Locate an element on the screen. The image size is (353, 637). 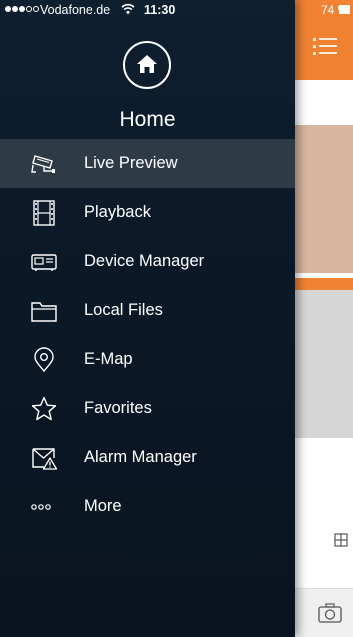
menu-item-live-preview: Live Preview is located at coordinates (147, 163).